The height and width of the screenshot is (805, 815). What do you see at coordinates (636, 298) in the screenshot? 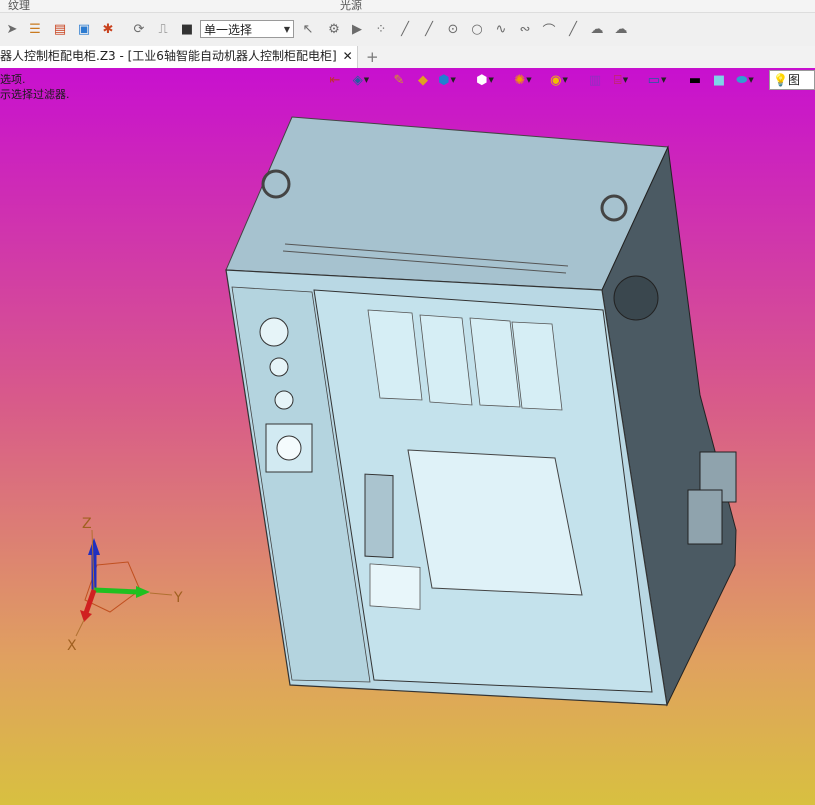
I see `fan-grill` at bounding box center [636, 298].